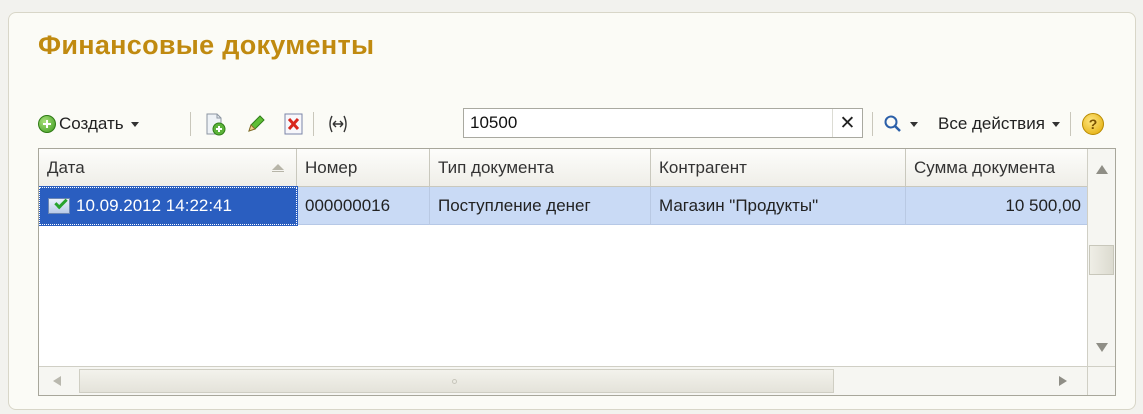  I want to click on edit-pencil-icon, so click(256, 123).